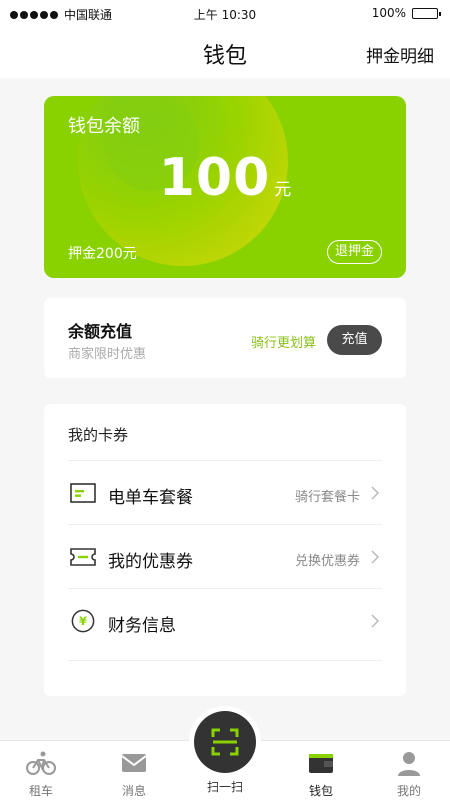  Describe the element at coordinates (150, 562) in the screenshot. I see `list-item-label: 我的优惠券` at that location.